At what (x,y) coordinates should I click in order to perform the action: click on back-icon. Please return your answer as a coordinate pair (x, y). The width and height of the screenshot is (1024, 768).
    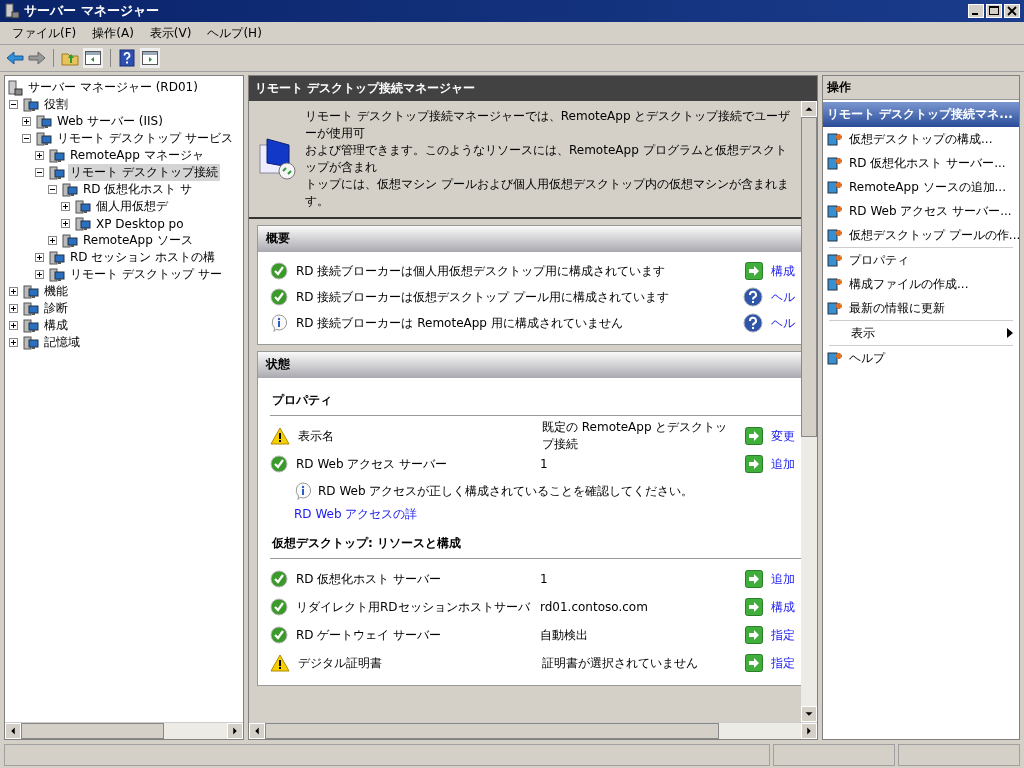
    Looking at the image, I should click on (15, 58).